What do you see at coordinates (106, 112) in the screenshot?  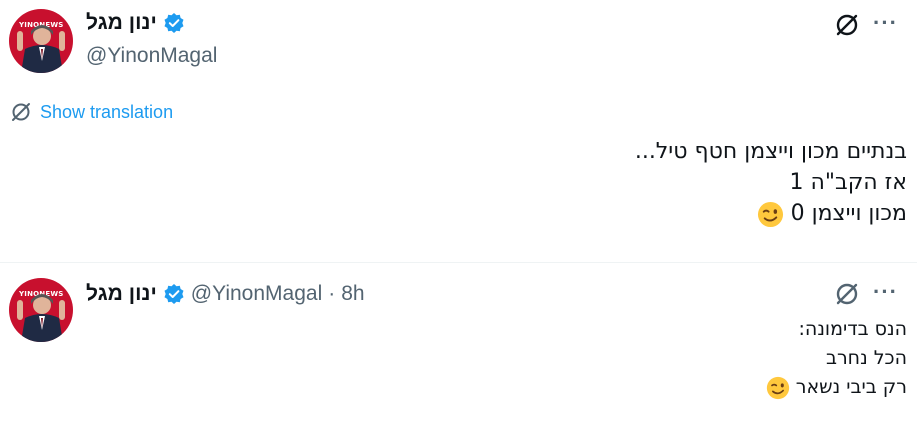 I see `show-translation-label: Show translation` at bounding box center [106, 112].